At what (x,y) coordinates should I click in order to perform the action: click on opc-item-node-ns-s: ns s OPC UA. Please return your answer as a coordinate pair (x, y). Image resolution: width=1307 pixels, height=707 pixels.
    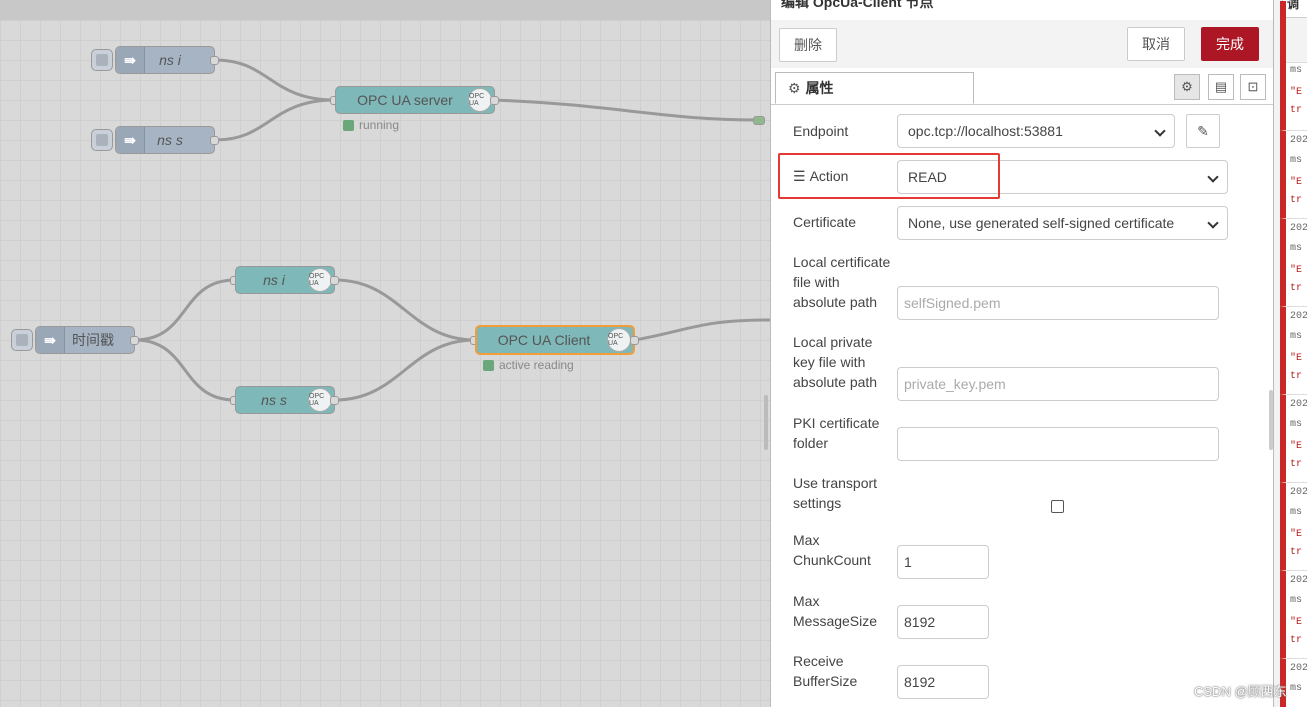
    Looking at the image, I should click on (285, 400).